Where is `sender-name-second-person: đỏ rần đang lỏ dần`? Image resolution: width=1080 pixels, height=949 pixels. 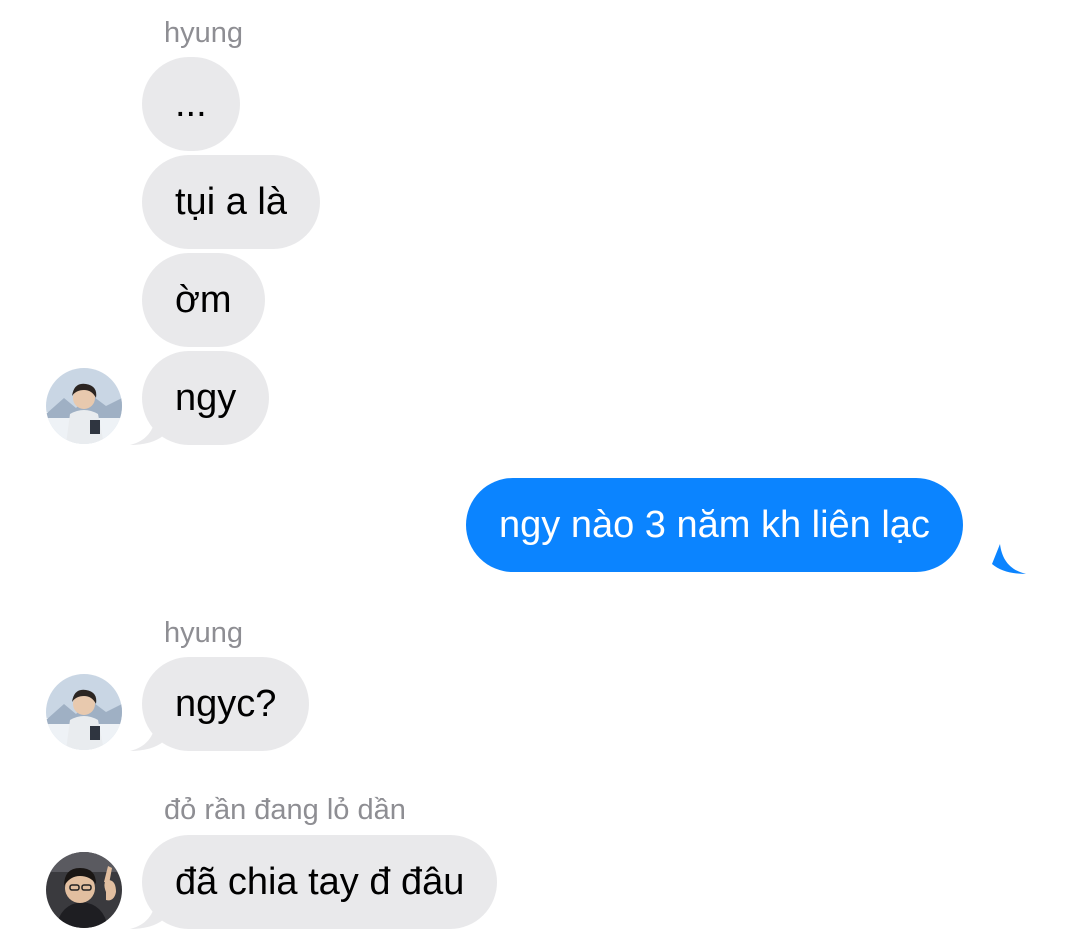 sender-name-second-person: đỏ rần đang lỏ dần is located at coordinates (285, 810).